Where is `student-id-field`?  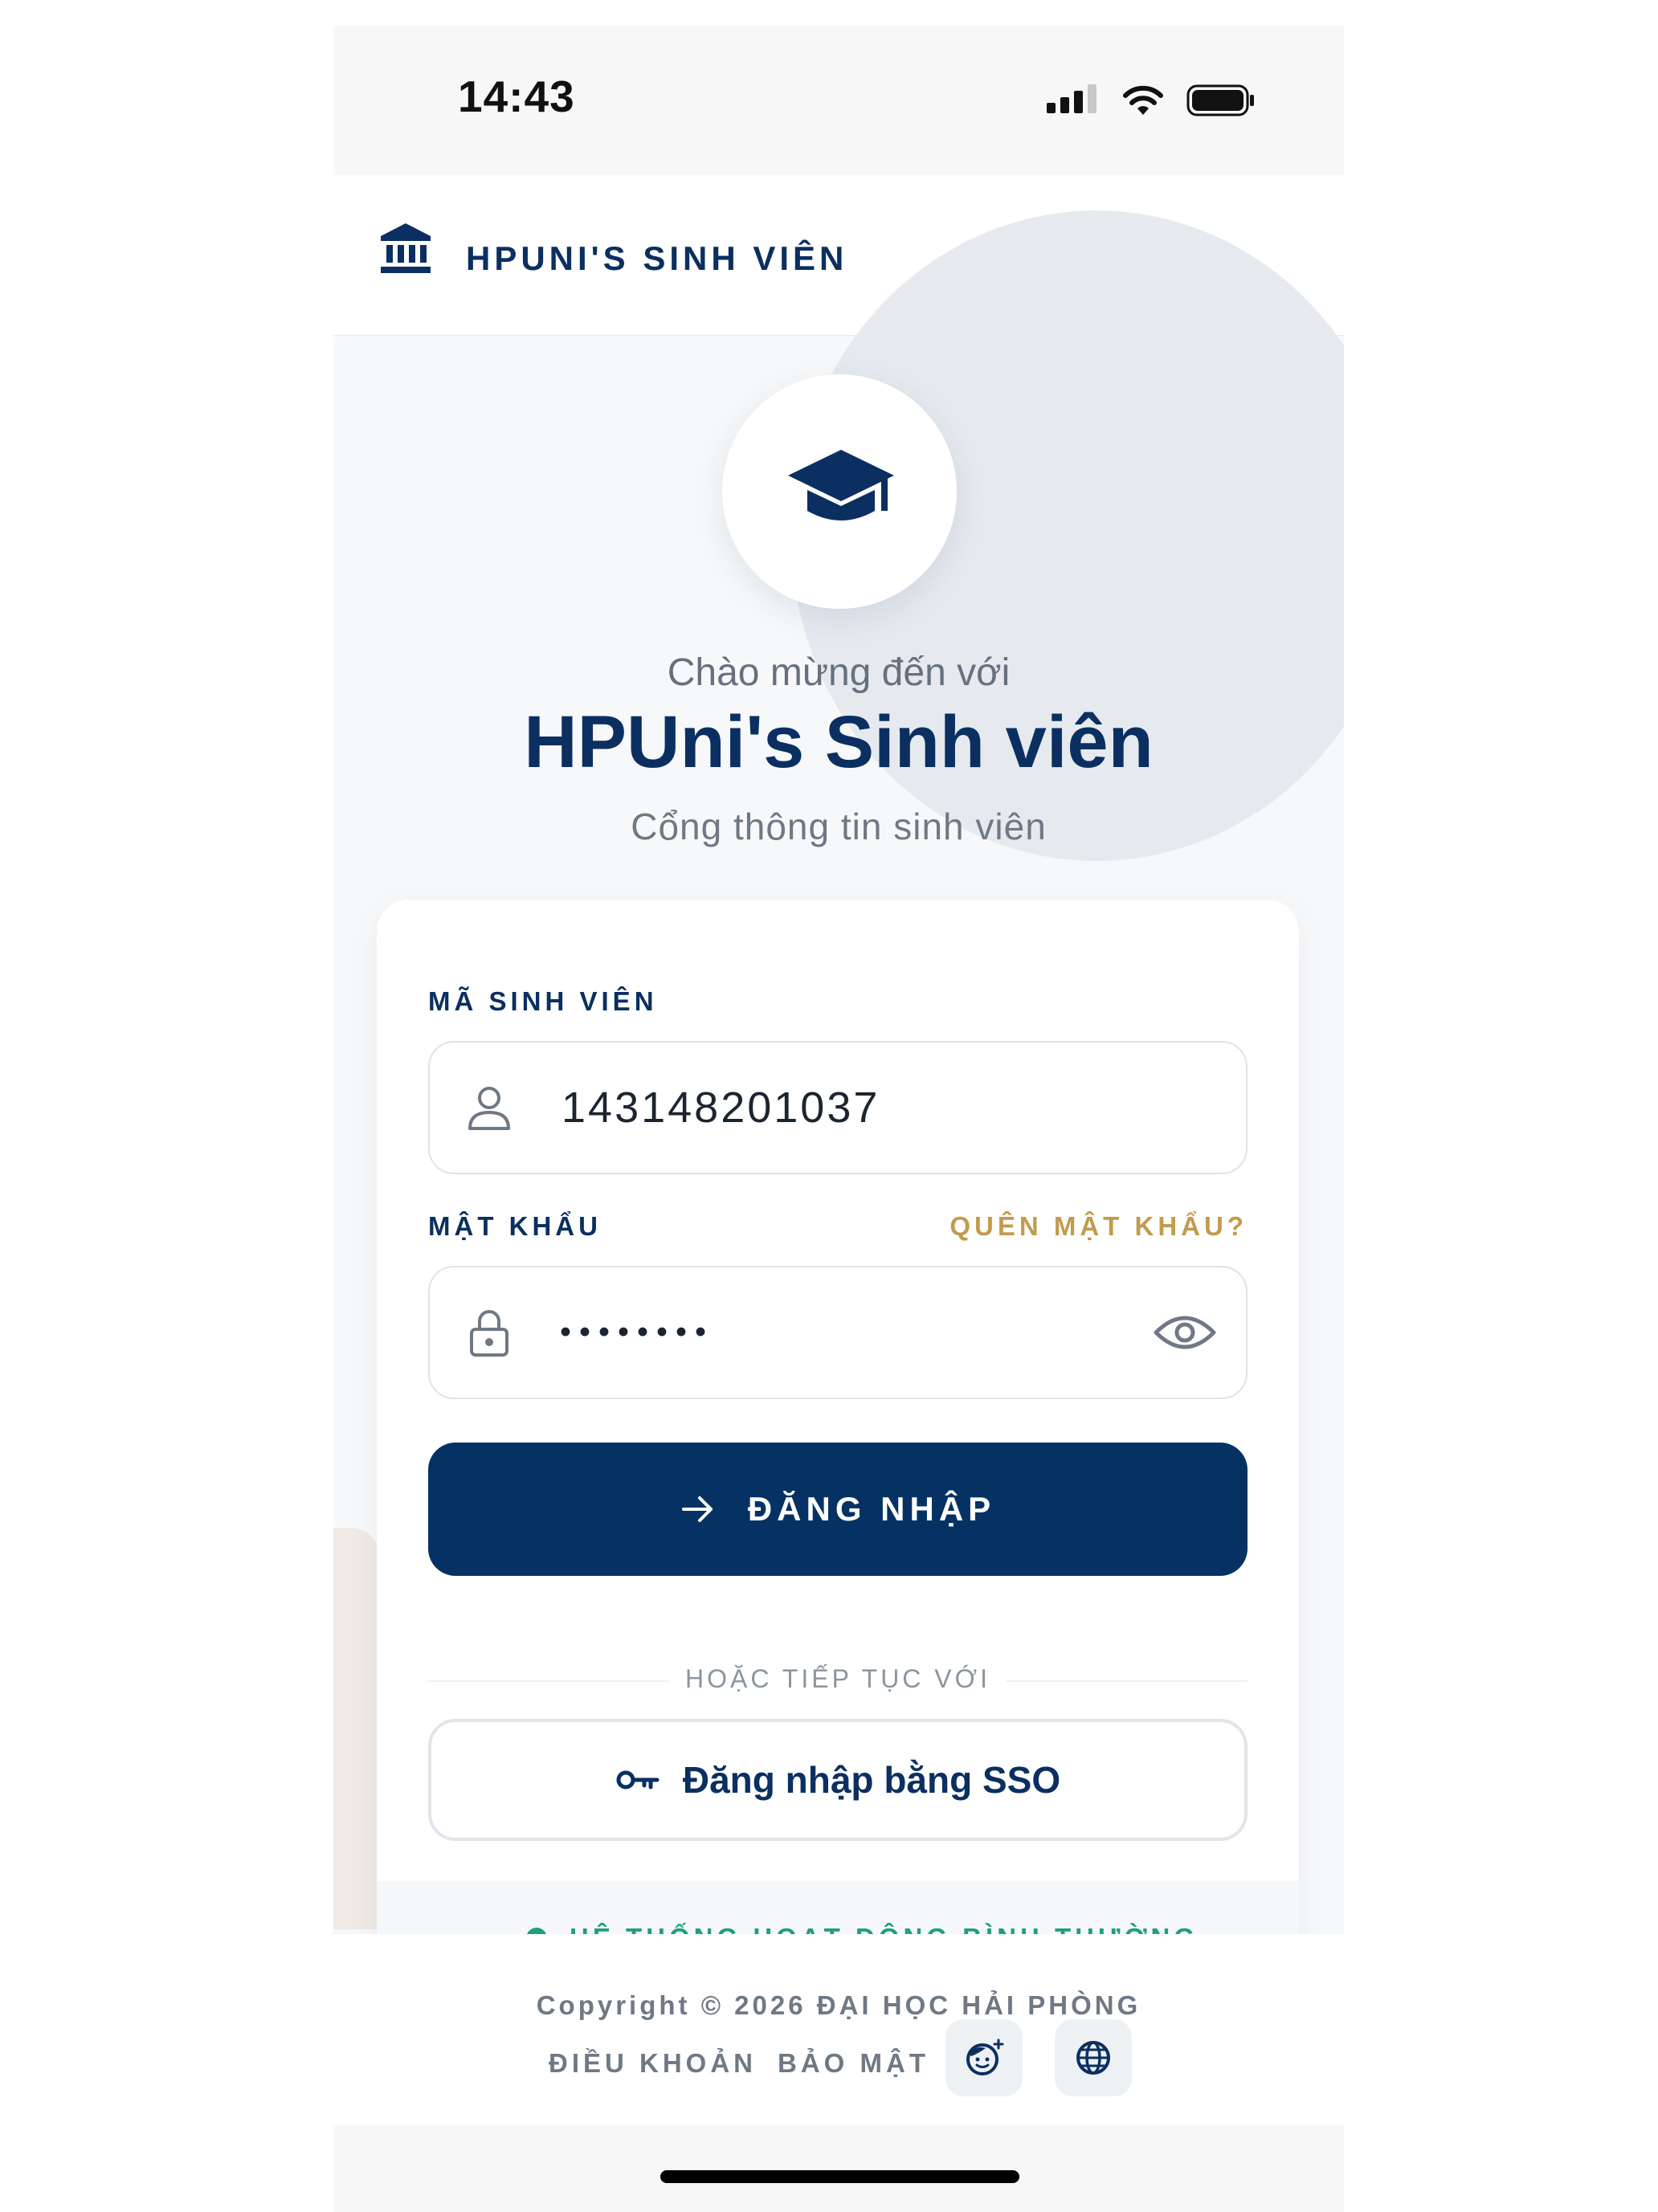 student-id-field is located at coordinates (838, 1107).